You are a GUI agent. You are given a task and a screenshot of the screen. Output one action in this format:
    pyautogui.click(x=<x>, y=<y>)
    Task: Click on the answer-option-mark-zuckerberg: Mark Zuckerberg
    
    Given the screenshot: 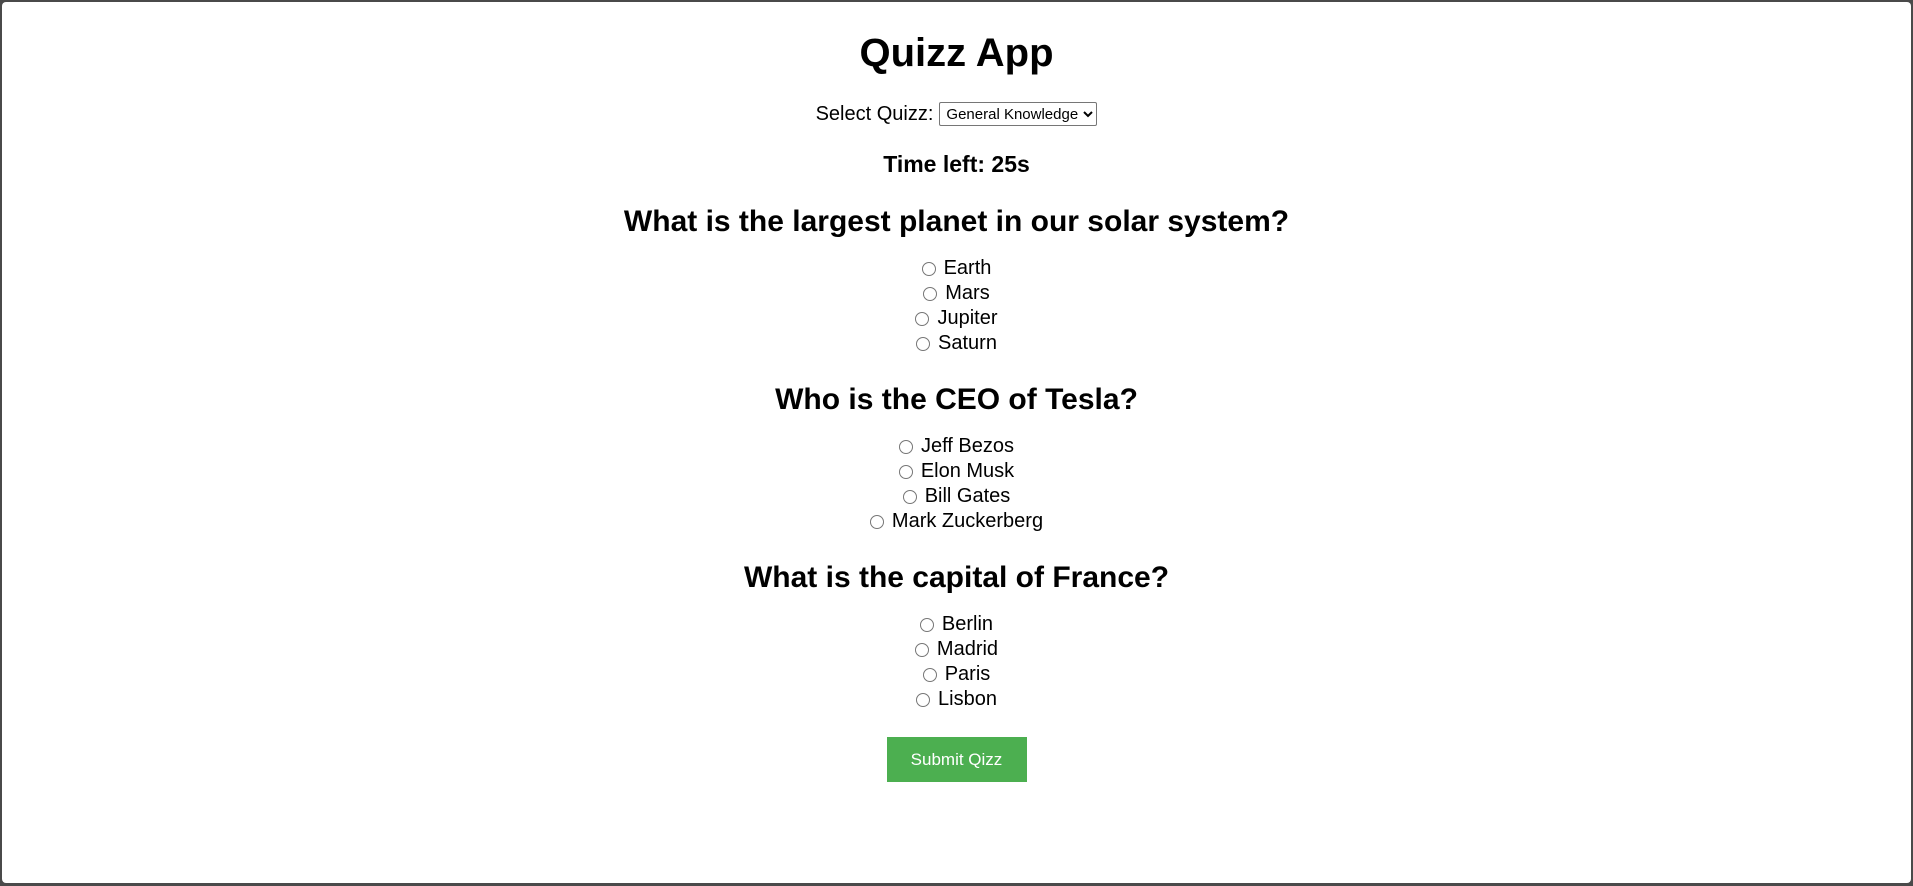 What is the action you would take?
    pyautogui.click(x=956, y=521)
    